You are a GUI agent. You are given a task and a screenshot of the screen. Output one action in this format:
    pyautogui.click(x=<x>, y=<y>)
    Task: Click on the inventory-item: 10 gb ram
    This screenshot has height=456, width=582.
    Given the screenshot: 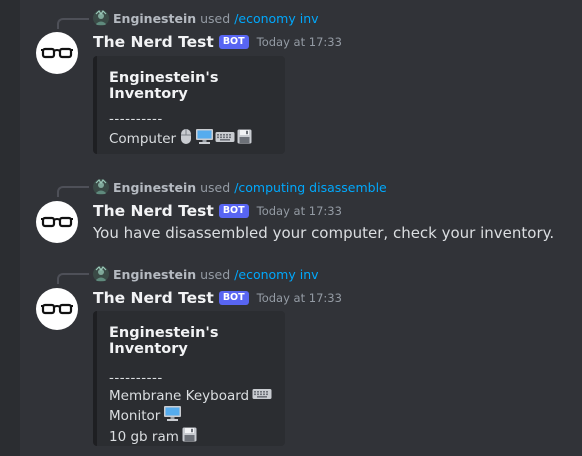 What is the action you would take?
    pyautogui.click(x=191, y=437)
    